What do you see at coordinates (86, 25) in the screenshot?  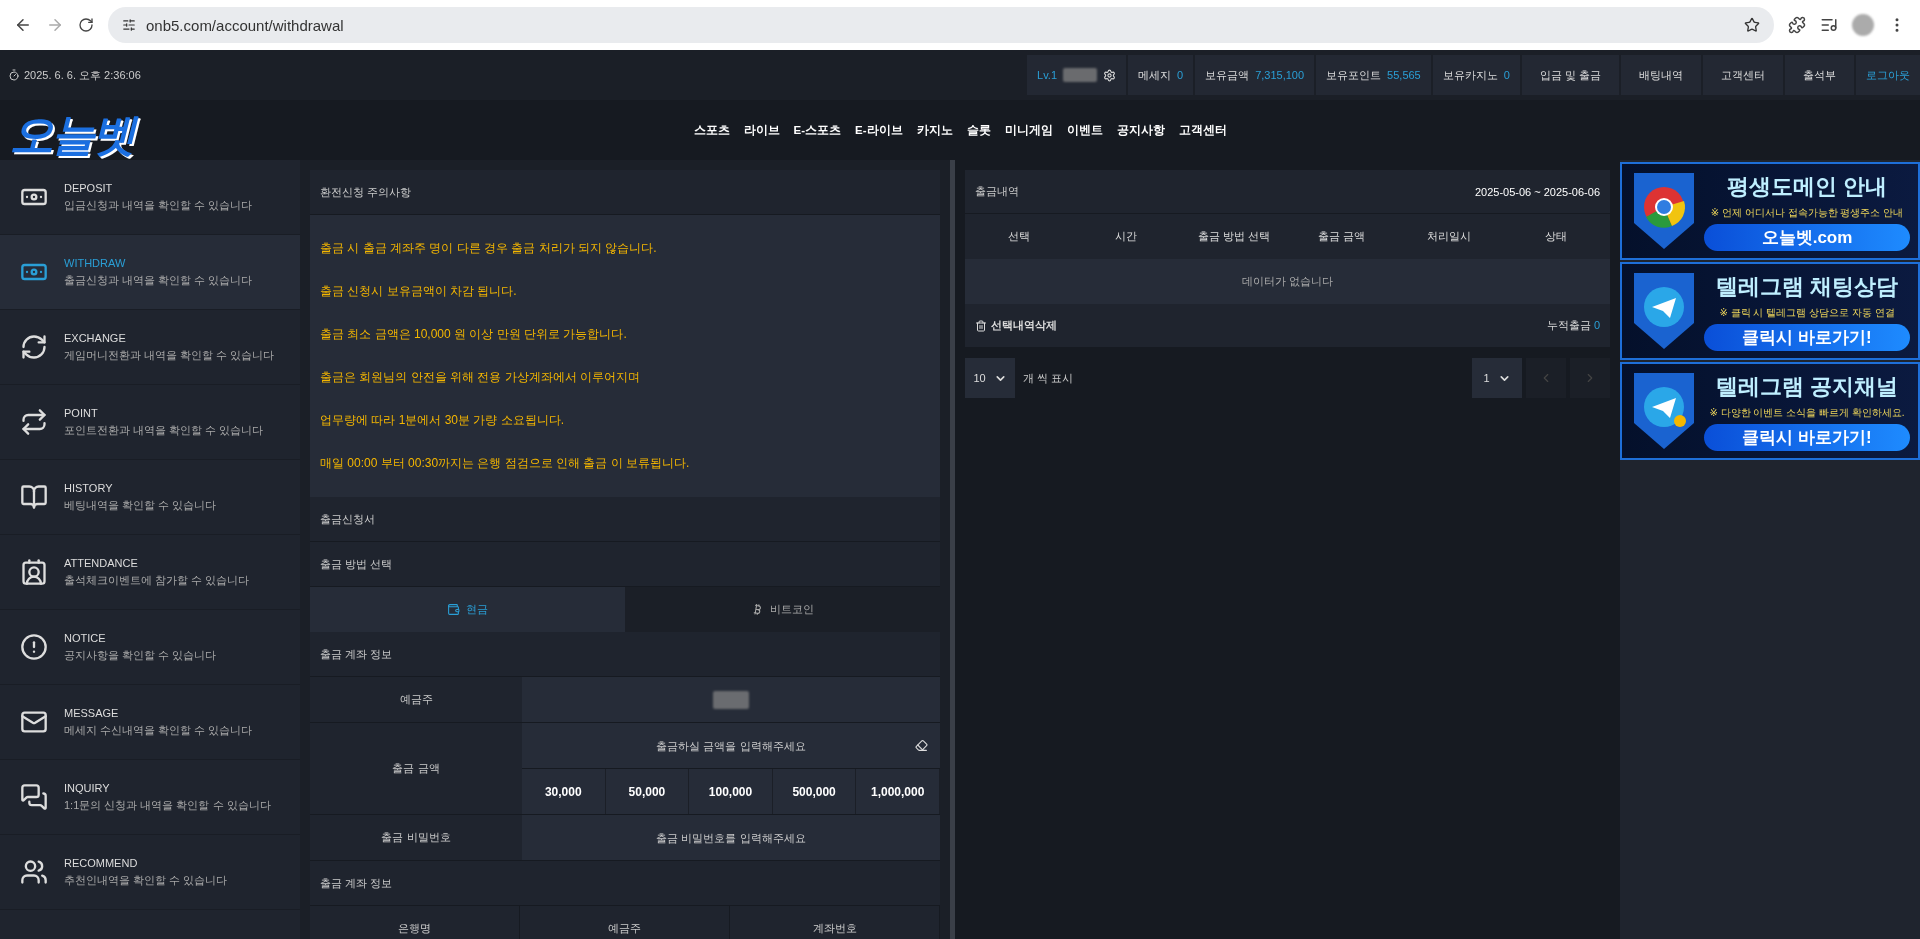 I see `reload-icon` at bounding box center [86, 25].